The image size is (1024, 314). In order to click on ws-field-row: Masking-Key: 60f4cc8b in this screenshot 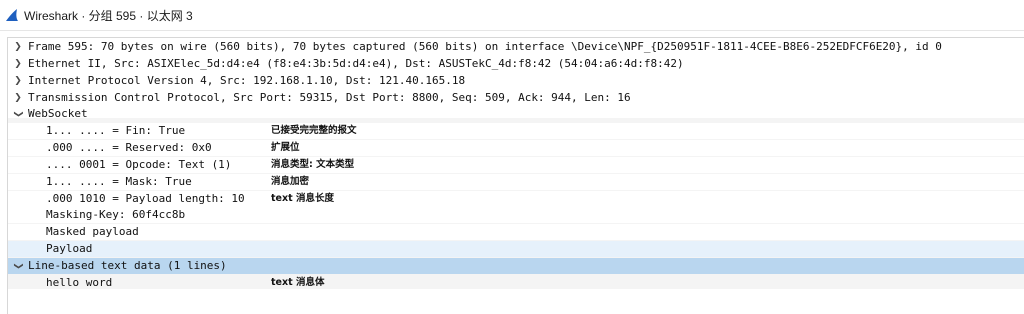, I will do `click(516, 215)`.